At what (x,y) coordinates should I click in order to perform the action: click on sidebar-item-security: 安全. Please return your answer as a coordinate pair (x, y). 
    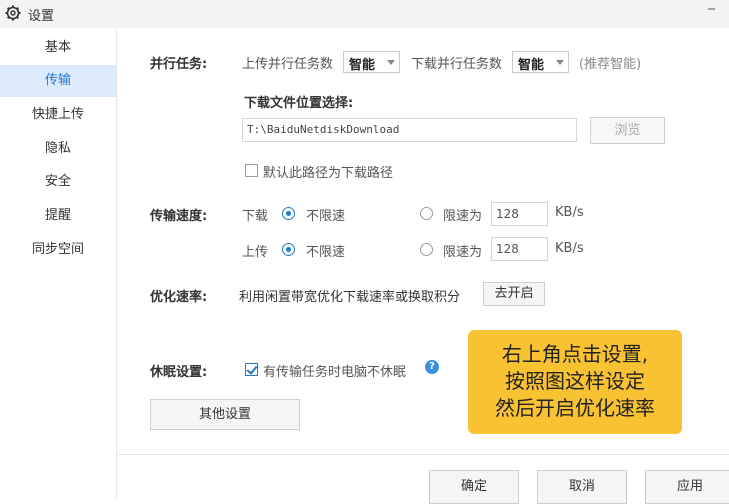
    Looking at the image, I should click on (58, 182).